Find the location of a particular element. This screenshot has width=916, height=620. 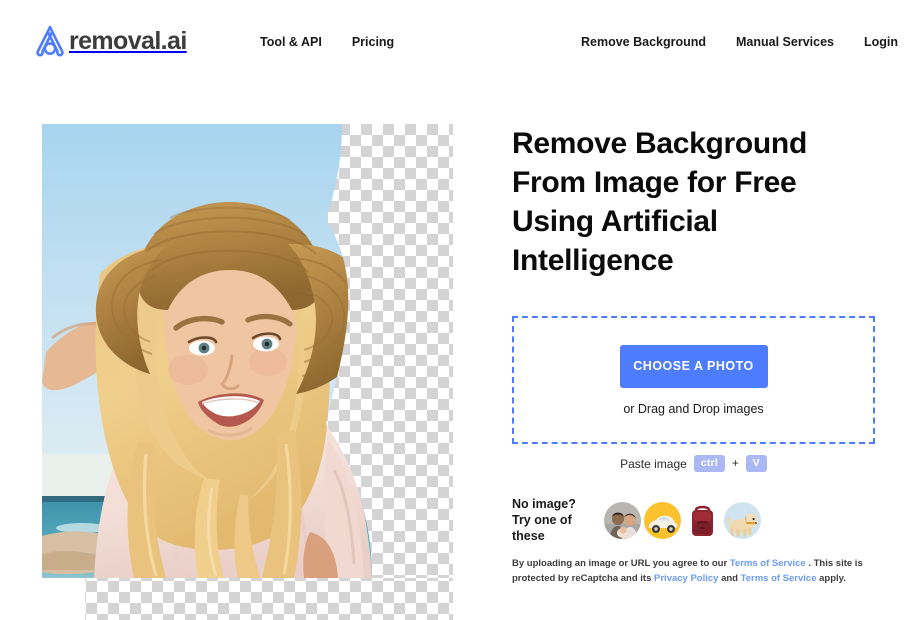

paste-image-hint: Paste image ctrl + V is located at coordinates (693, 463).